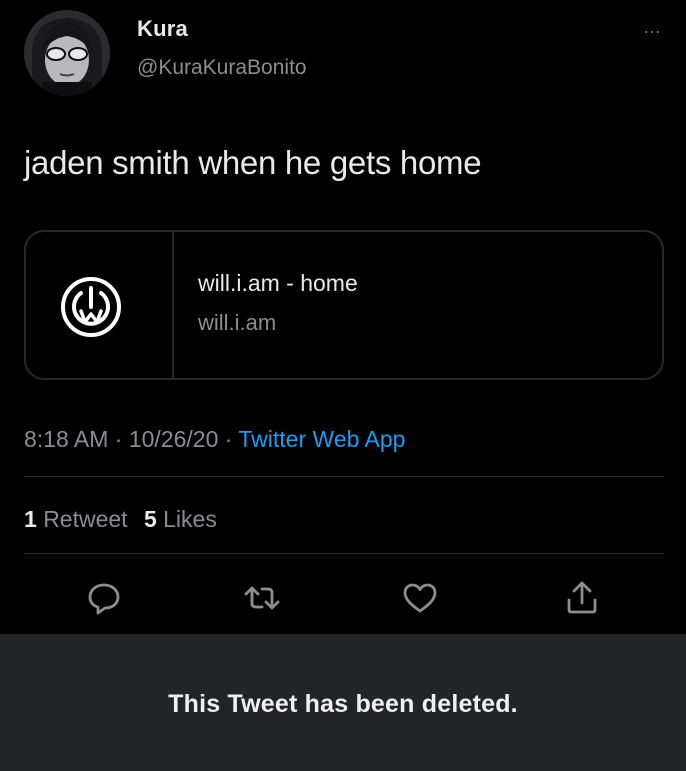 The image size is (686, 771). What do you see at coordinates (222, 68) in the screenshot?
I see `user-handle: @KuraKuraBonito` at bounding box center [222, 68].